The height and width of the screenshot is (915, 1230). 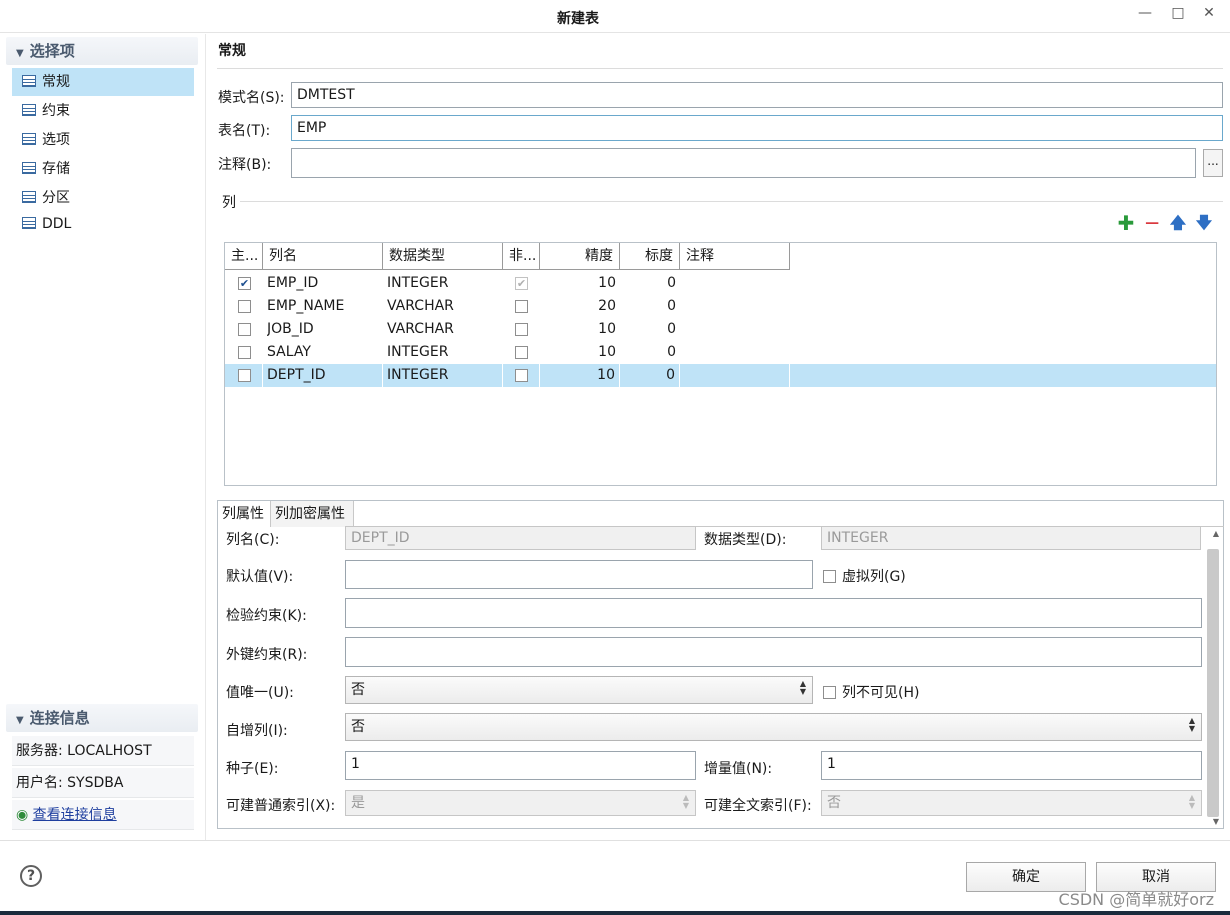 What do you see at coordinates (580, 256) in the screenshot?
I see `col-header-precision: 精度` at bounding box center [580, 256].